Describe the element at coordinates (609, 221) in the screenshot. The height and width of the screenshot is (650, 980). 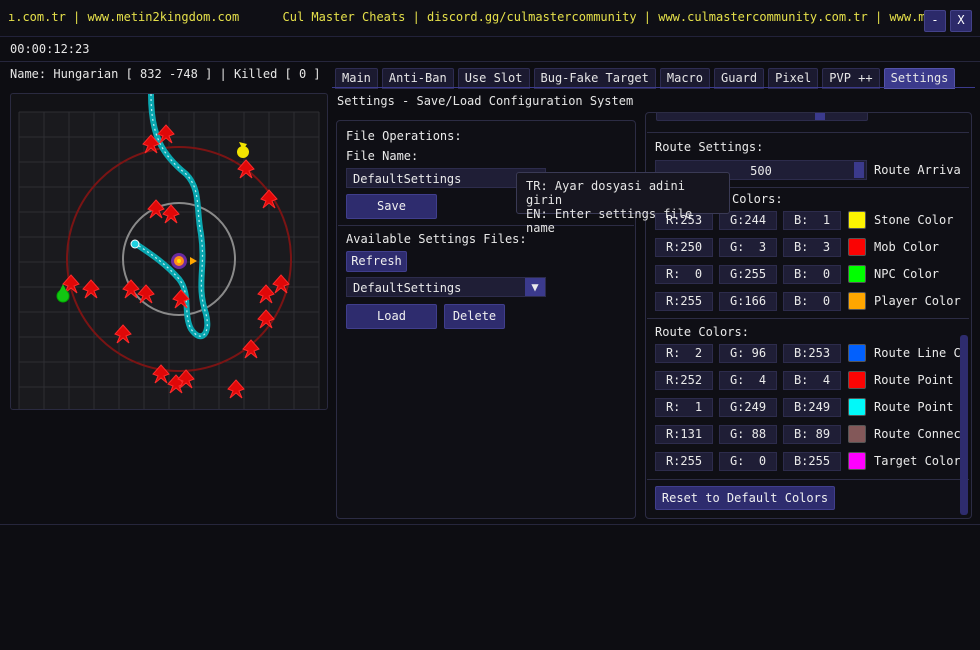
I see `tooltip-line-en: EN: Enter settings file name` at that location.